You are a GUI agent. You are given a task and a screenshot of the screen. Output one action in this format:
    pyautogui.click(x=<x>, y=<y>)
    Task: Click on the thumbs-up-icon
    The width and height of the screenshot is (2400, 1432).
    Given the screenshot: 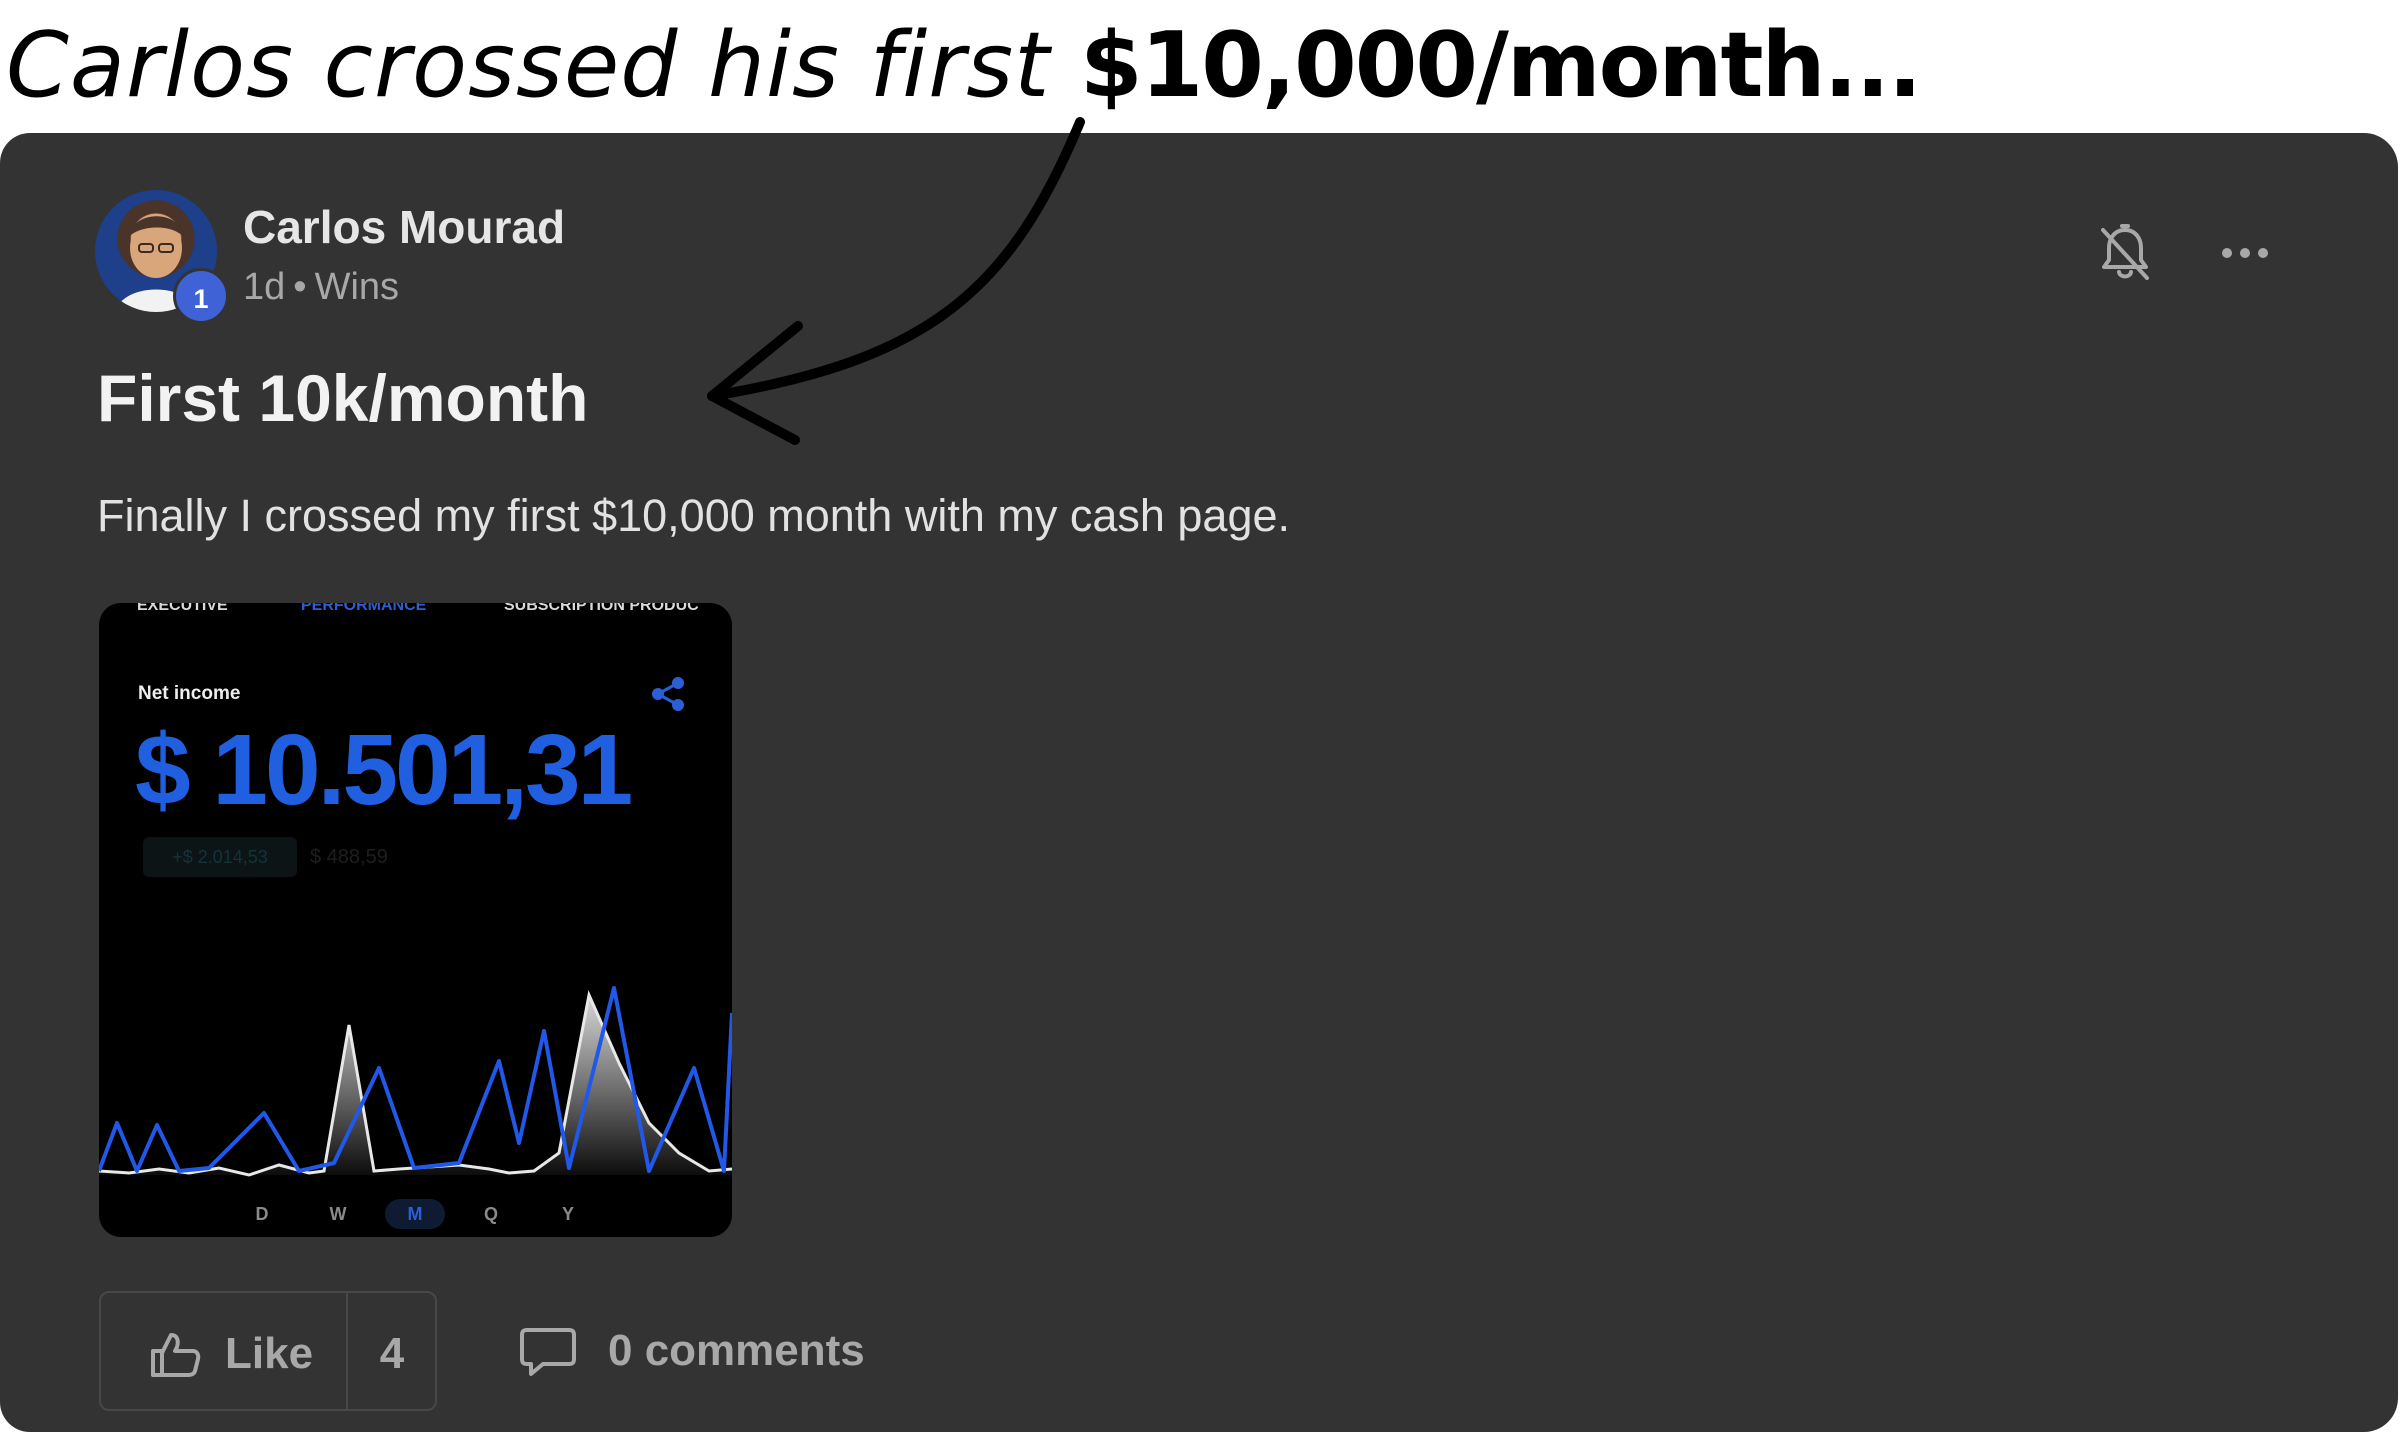 What is the action you would take?
    pyautogui.click(x=176, y=1355)
    